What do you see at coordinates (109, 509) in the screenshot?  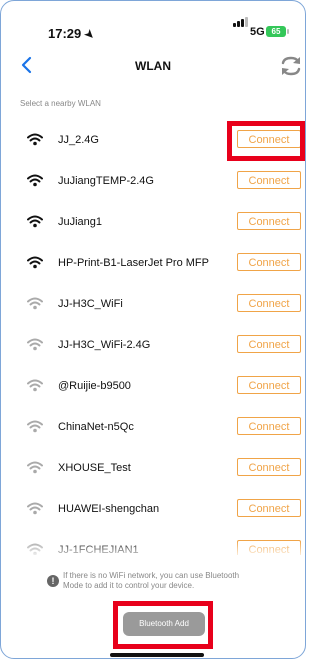 I see `network-ssid: HUAWEI-shengchan` at bounding box center [109, 509].